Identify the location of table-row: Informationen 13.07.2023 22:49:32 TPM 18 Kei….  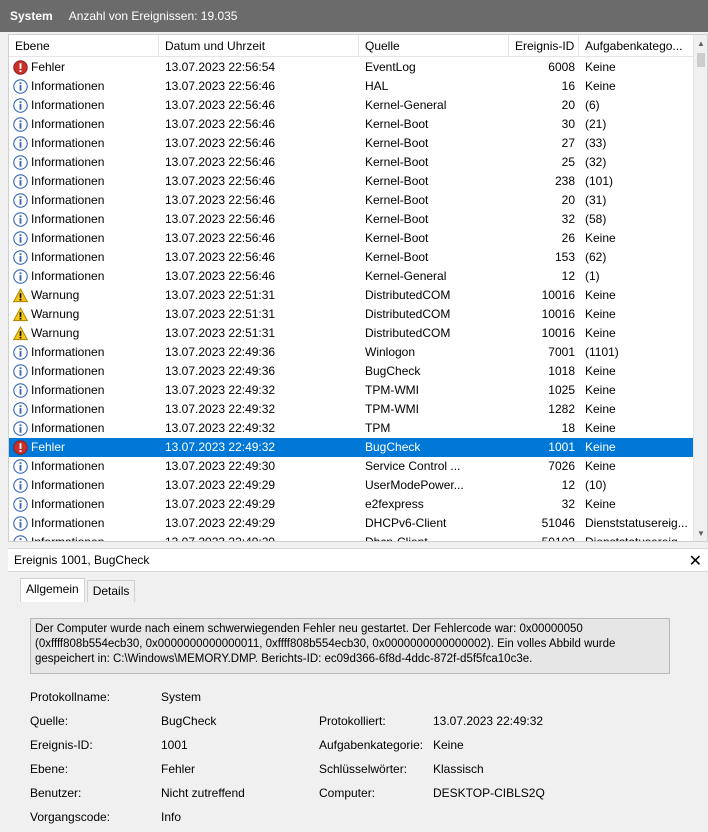
(352, 428).